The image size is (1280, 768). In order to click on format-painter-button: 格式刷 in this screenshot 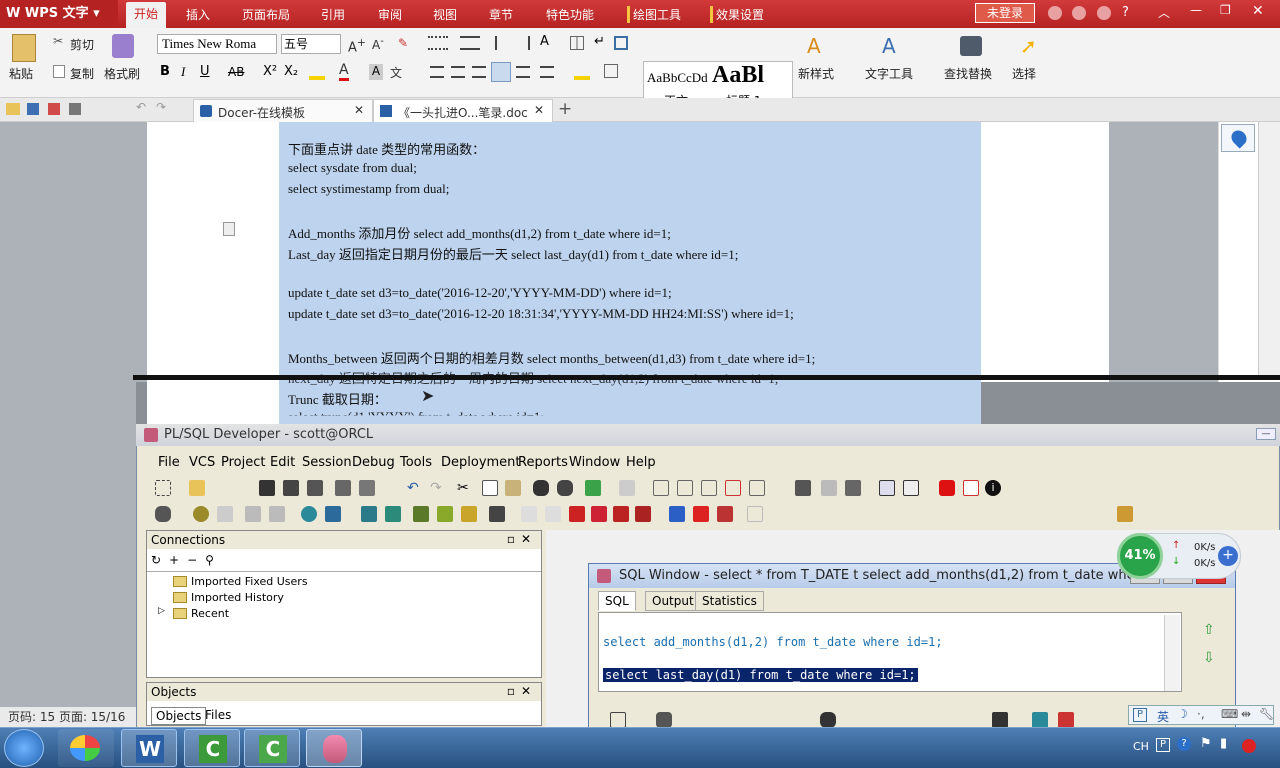, I will do `click(122, 73)`.